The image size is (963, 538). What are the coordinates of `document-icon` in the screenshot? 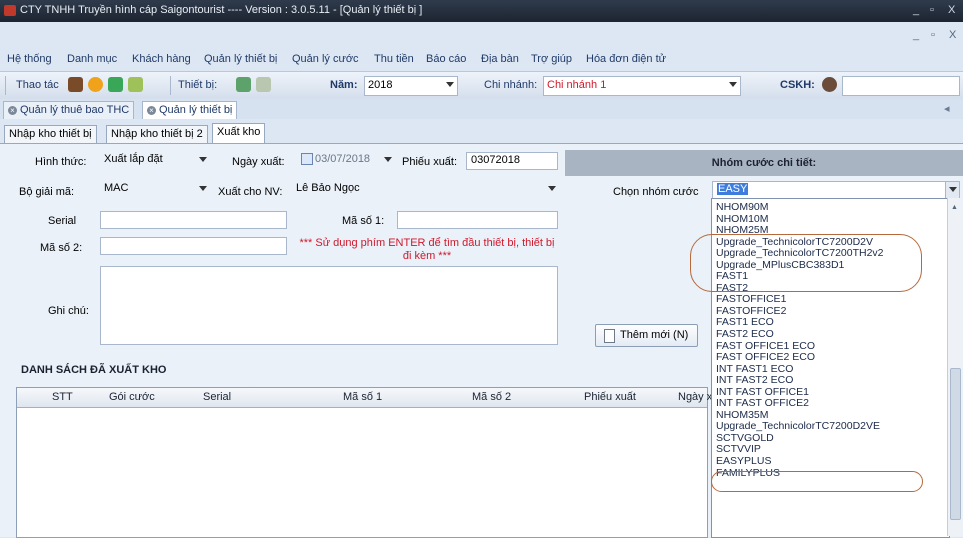 It's located at (115, 84).